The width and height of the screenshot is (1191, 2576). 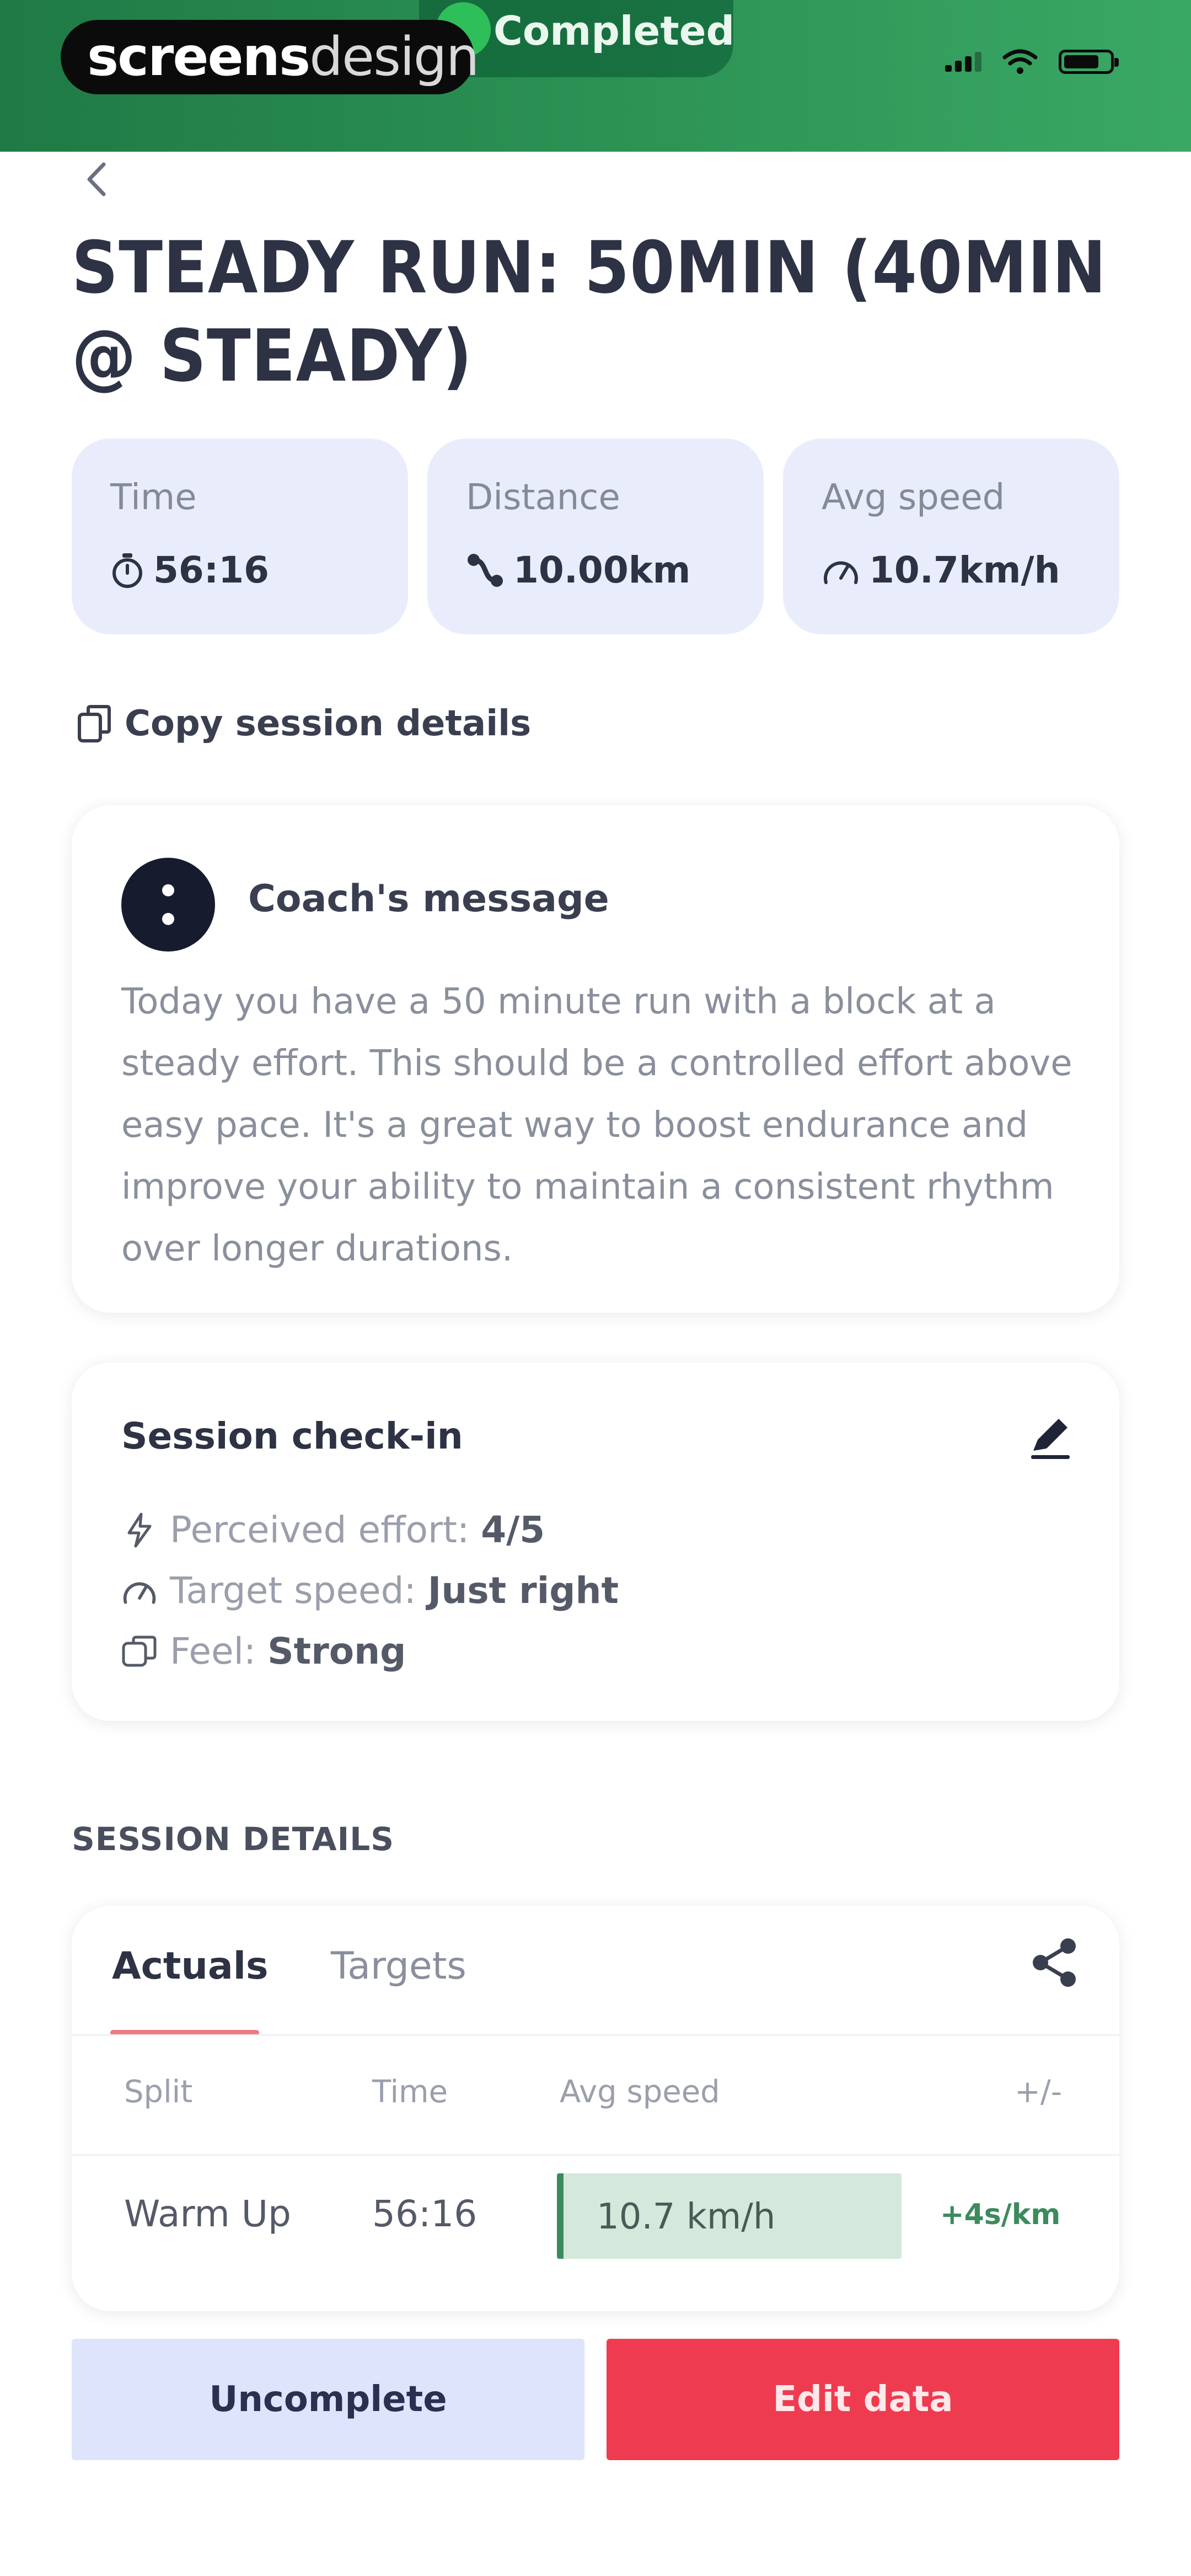 I want to click on wifi-icon, so click(x=1020, y=61).